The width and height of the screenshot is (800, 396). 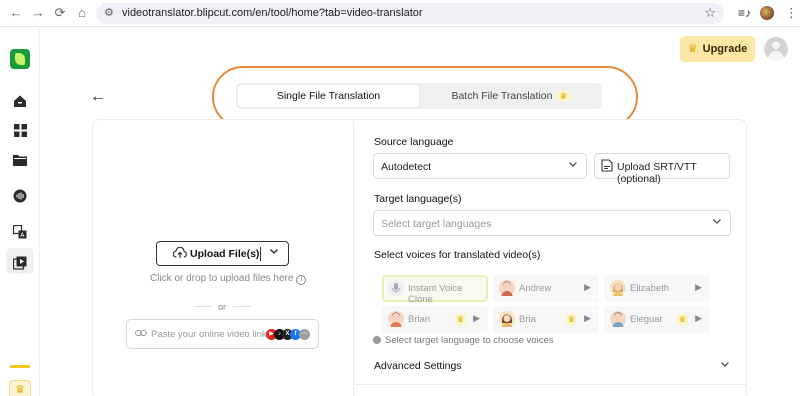 I want to click on app-logo, so click(x=20, y=59).